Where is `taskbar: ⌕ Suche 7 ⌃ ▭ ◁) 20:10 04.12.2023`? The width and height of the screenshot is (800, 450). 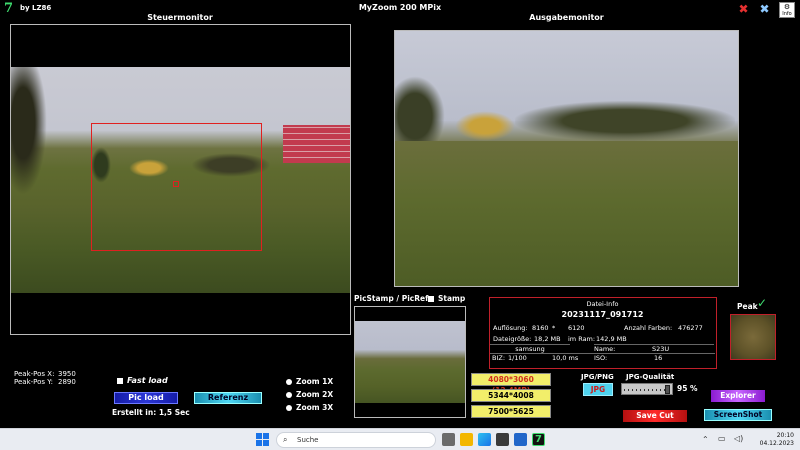
taskbar: ⌕ Suche 7 ⌃ ▭ ◁) 20:10 04.12.2023 is located at coordinates (400, 439).